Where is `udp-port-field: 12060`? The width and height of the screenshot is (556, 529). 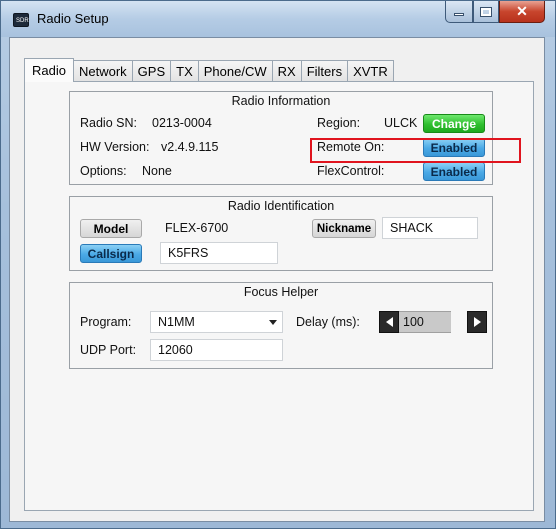 udp-port-field: 12060 is located at coordinates (216, 350).